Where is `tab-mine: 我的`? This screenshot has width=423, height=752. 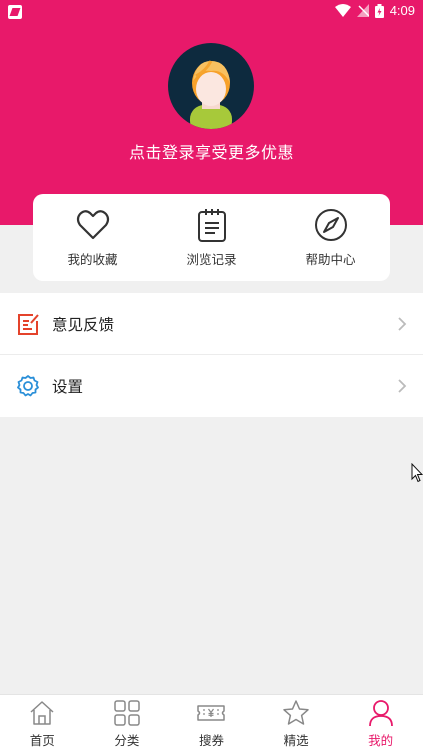
tab-mine: 我的 is located at coordinates (380, 723).